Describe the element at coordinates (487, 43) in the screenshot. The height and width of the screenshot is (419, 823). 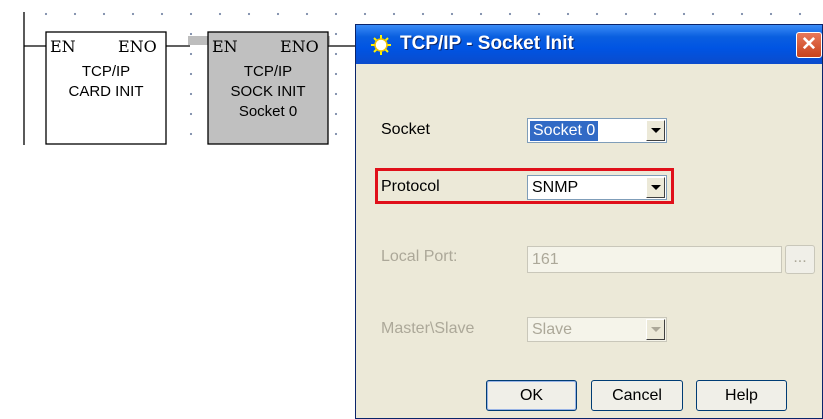
I see `dialog-title: TCP/IP - Socket Init` at that location.